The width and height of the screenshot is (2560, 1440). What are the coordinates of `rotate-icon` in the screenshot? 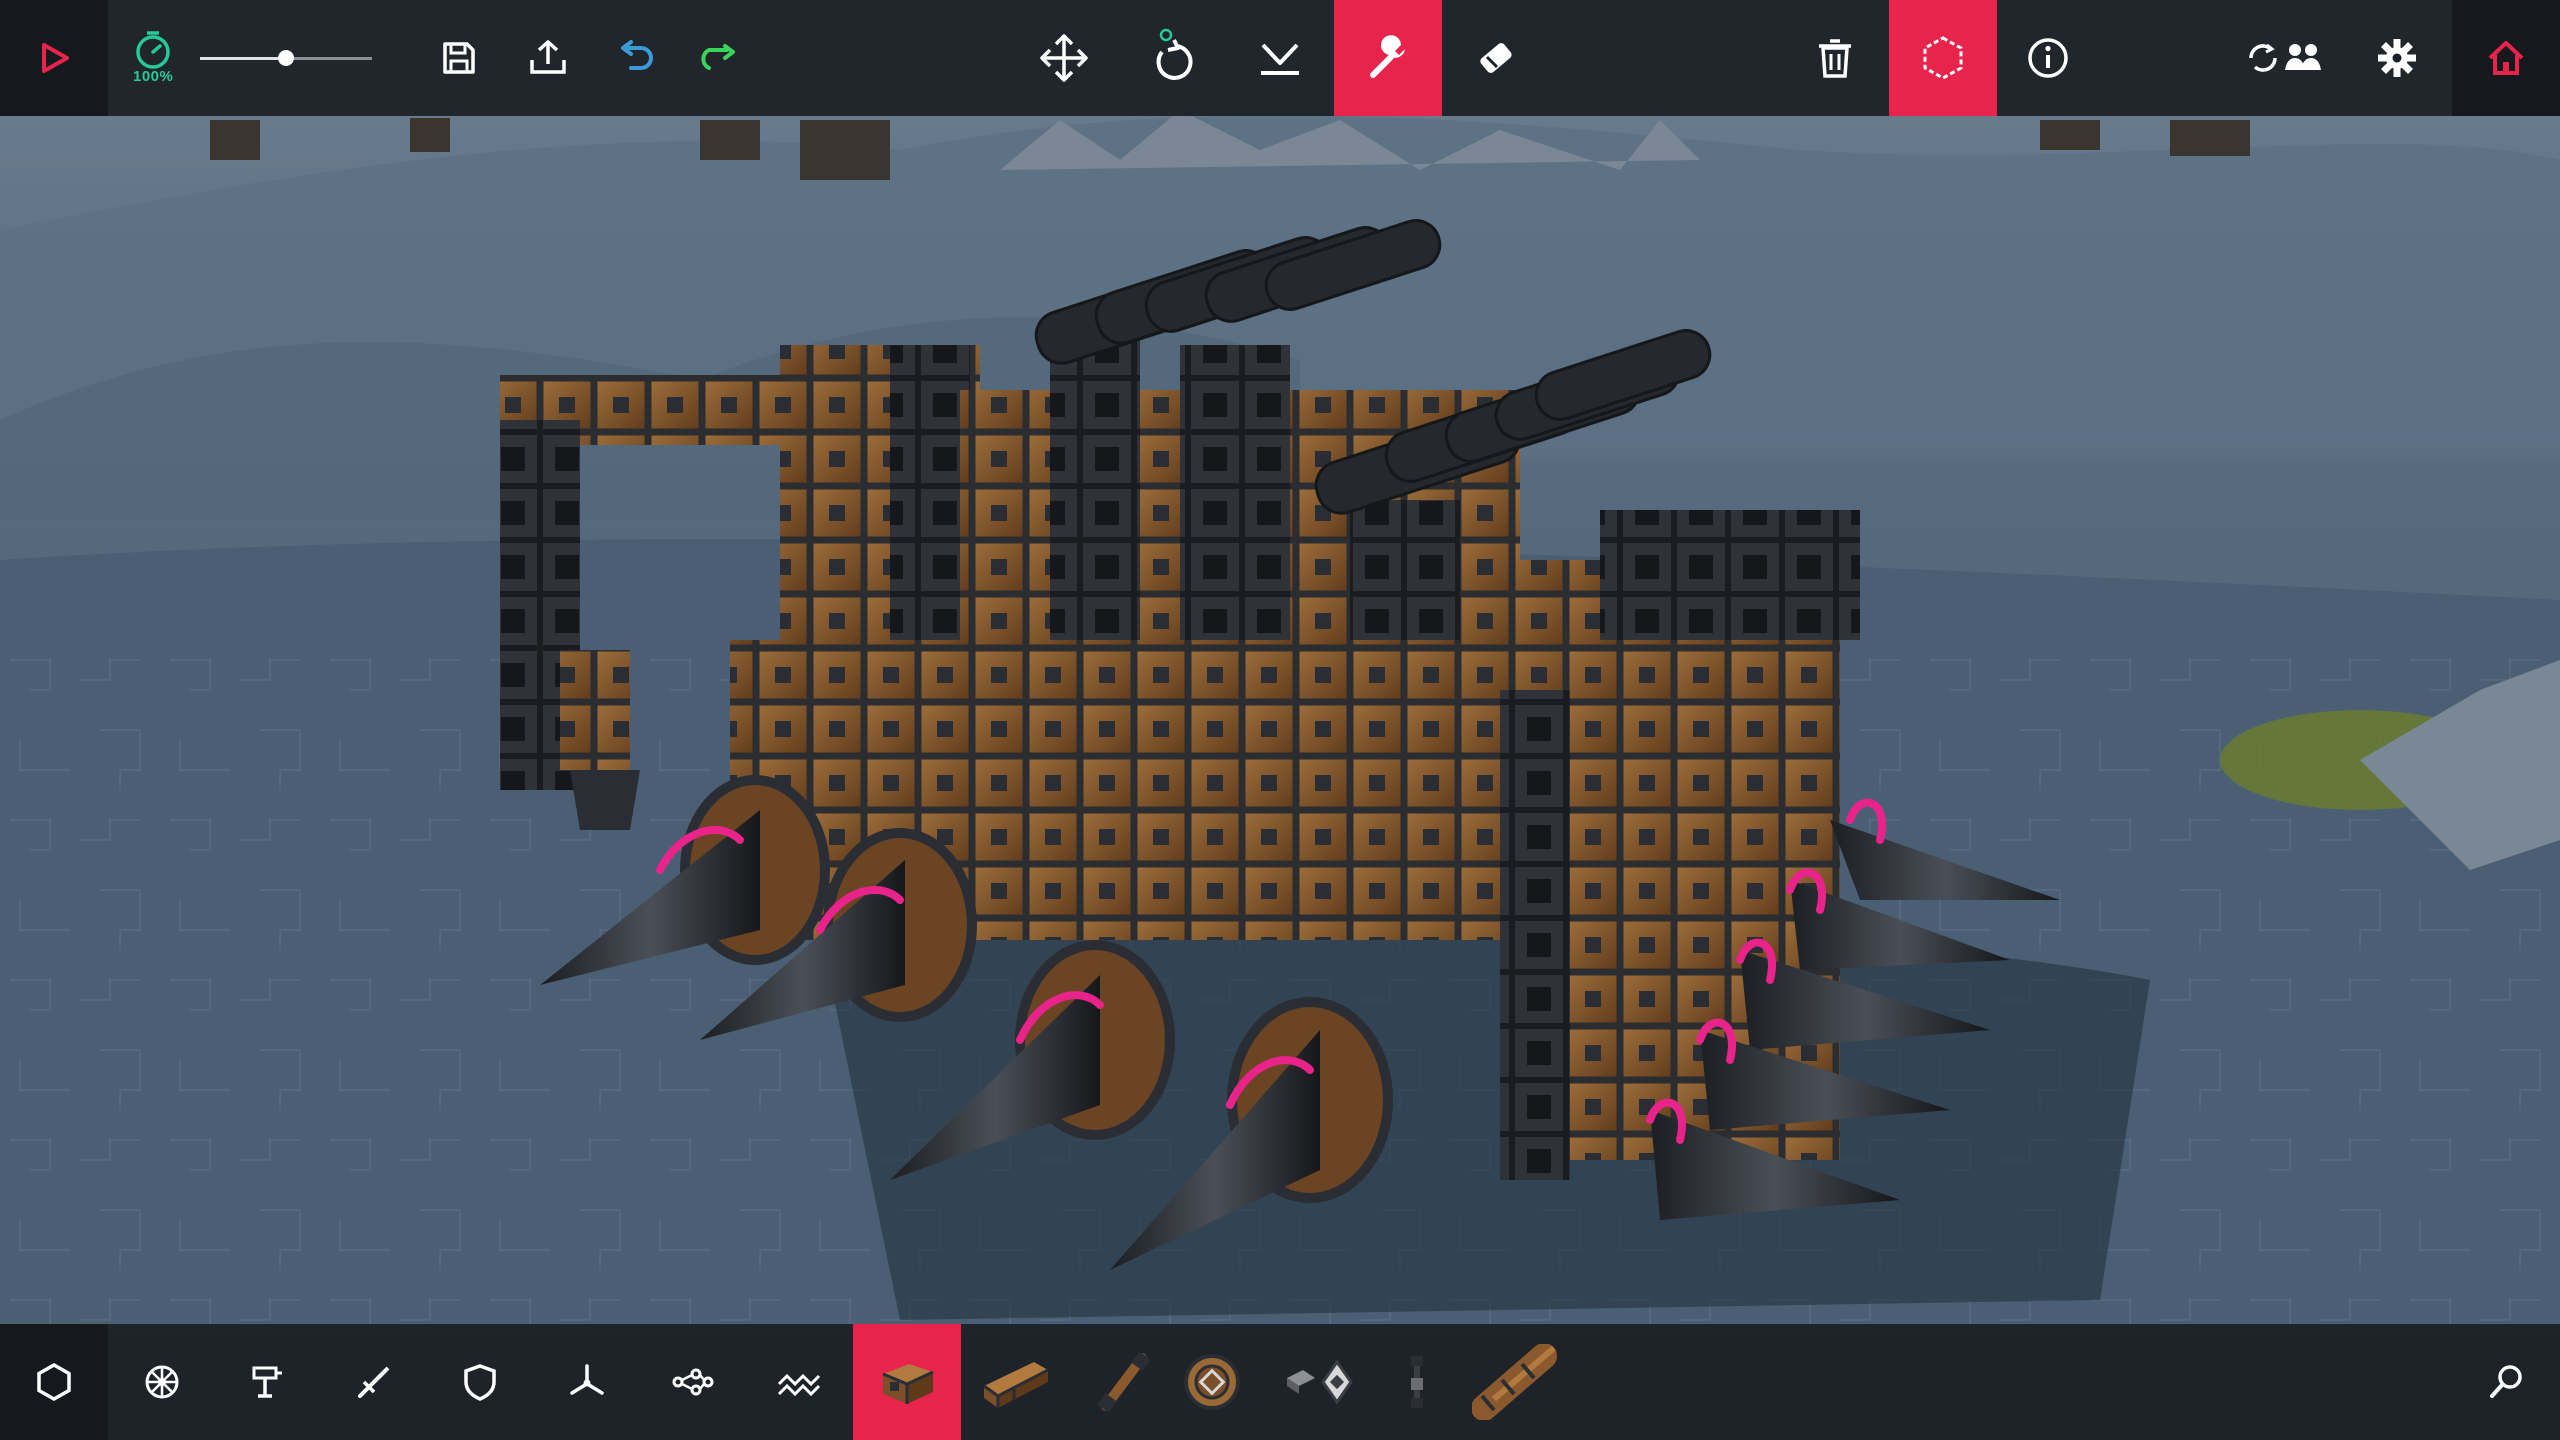 It's located at (1174, 54).